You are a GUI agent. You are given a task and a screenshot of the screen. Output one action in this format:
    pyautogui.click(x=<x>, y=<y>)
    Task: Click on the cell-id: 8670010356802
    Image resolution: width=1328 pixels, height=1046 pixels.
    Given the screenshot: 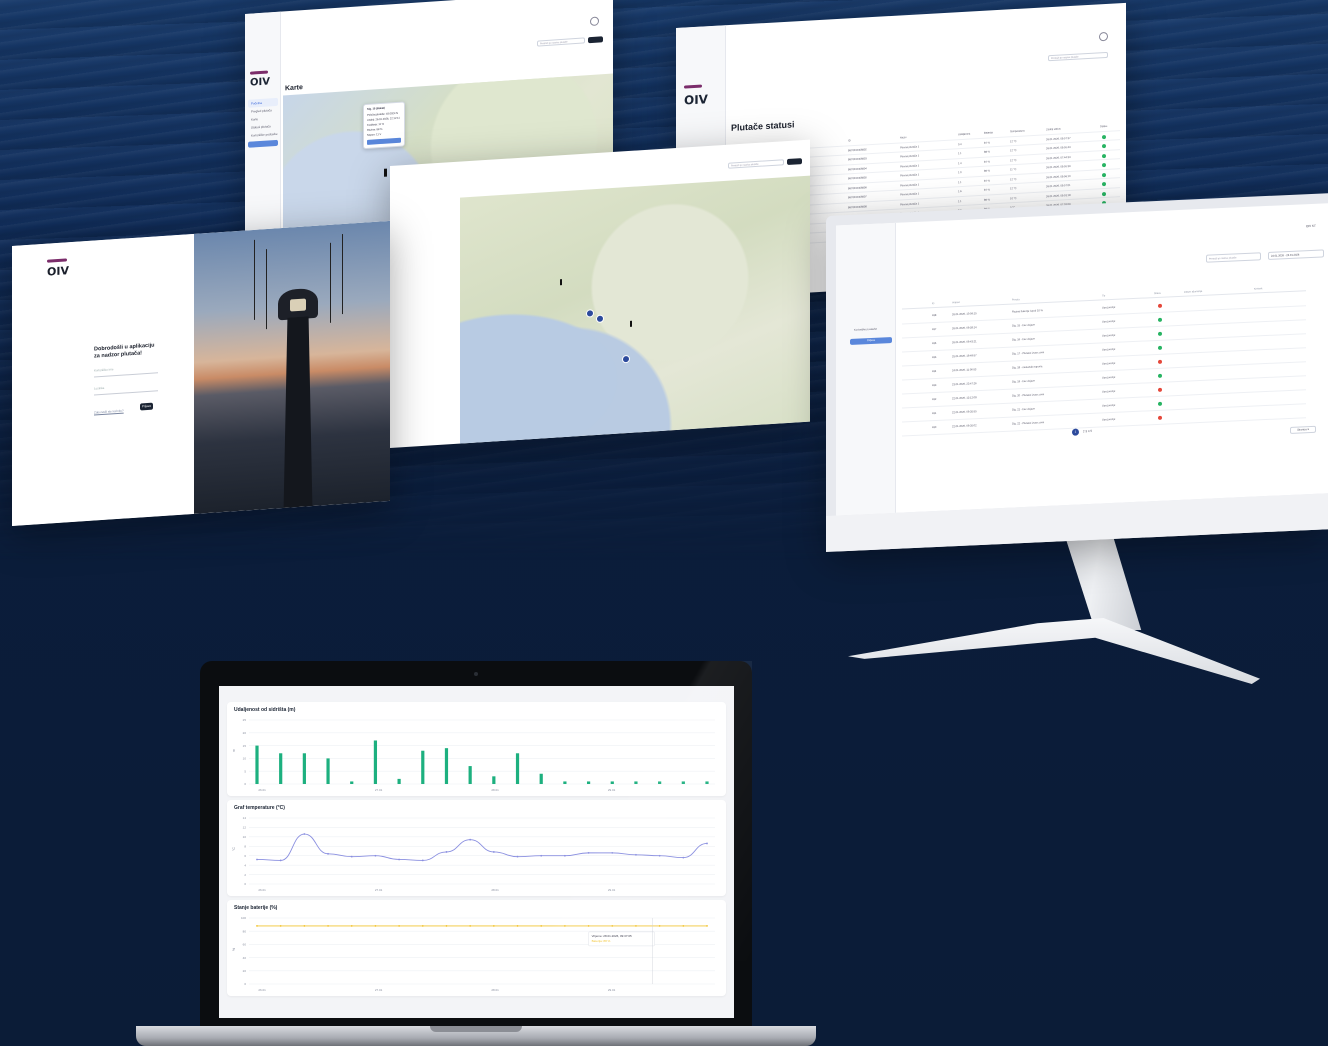 What is the action you would take?
    pyautogui.click(x=857, y=149)
    